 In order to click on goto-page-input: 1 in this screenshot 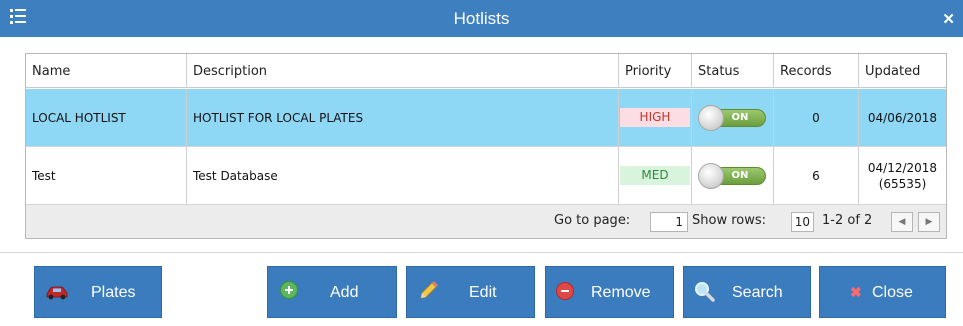, I will do `click(669, 222)`.